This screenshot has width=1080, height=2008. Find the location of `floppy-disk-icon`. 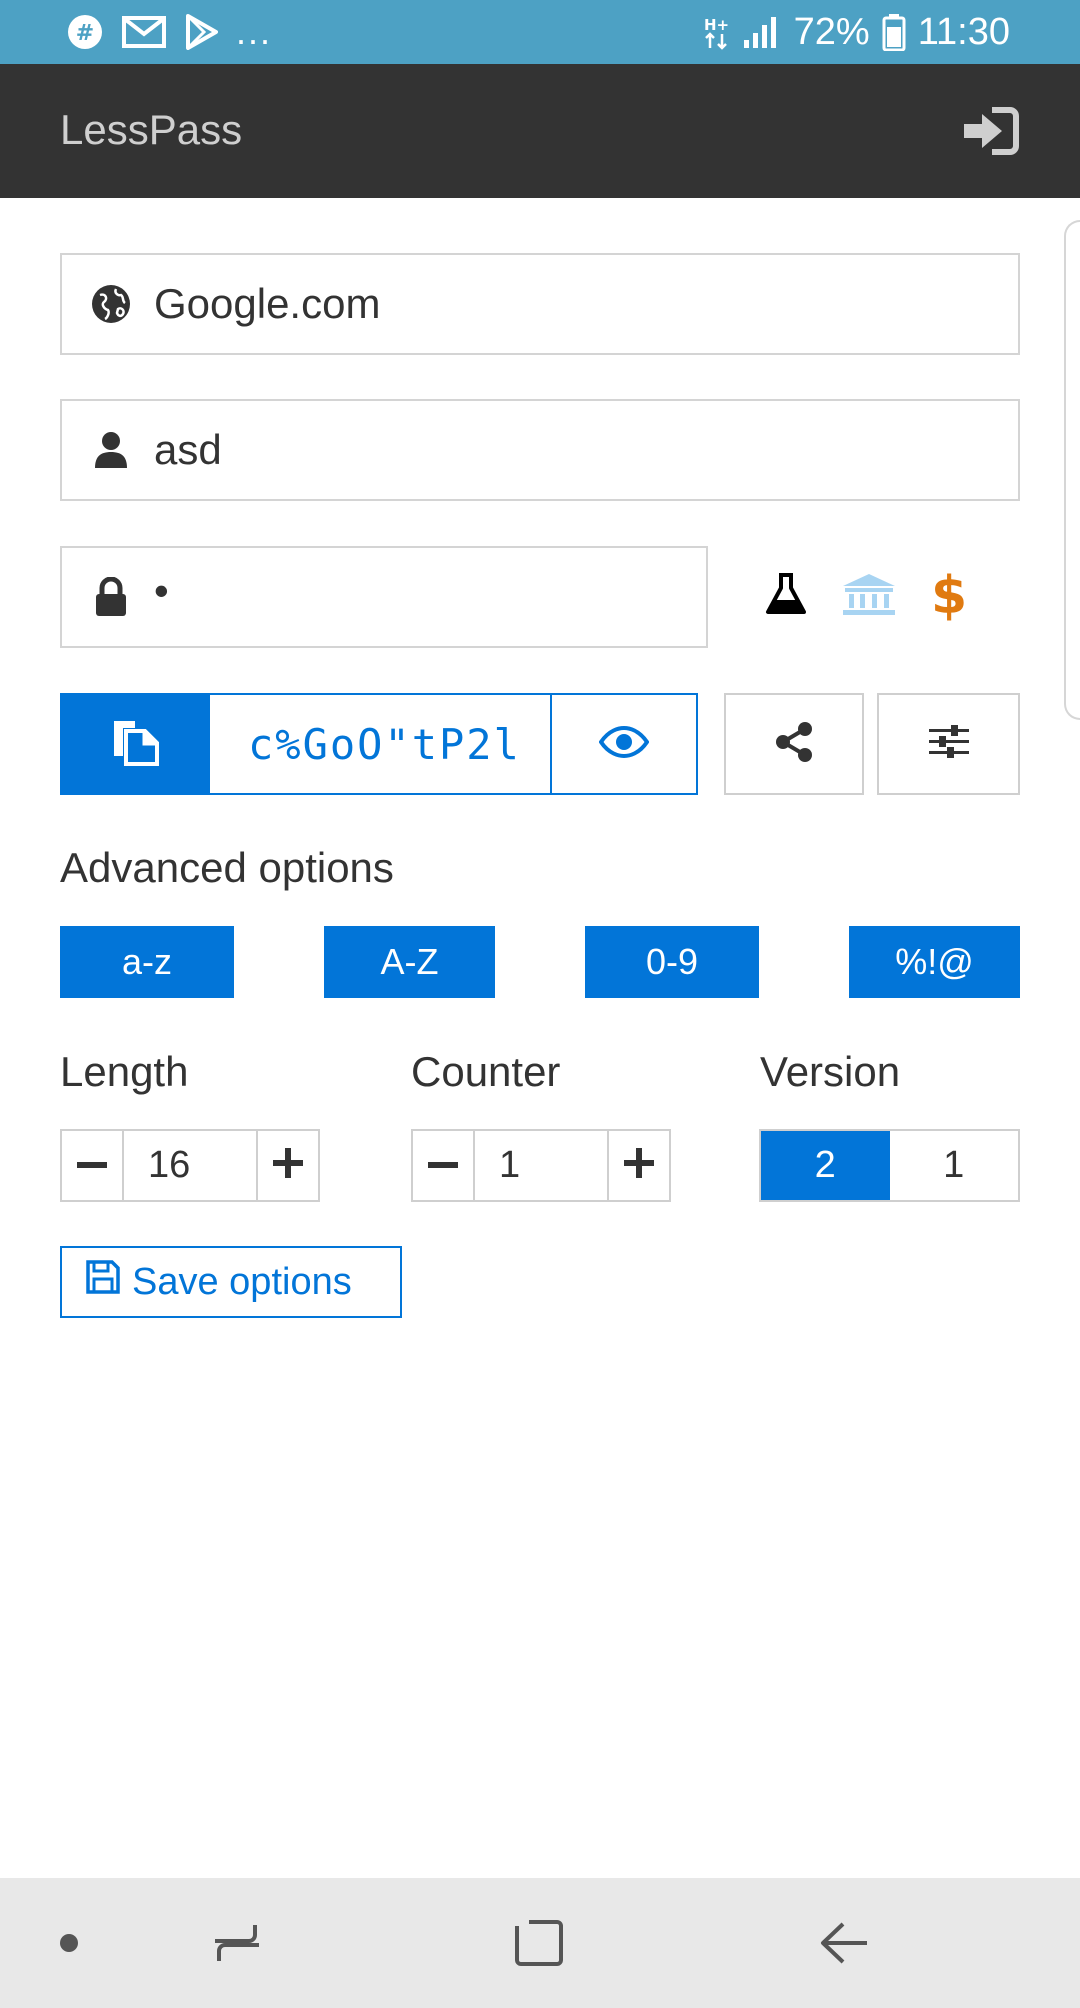

floppy-disk-icon is located at coordinates (103, 1282).